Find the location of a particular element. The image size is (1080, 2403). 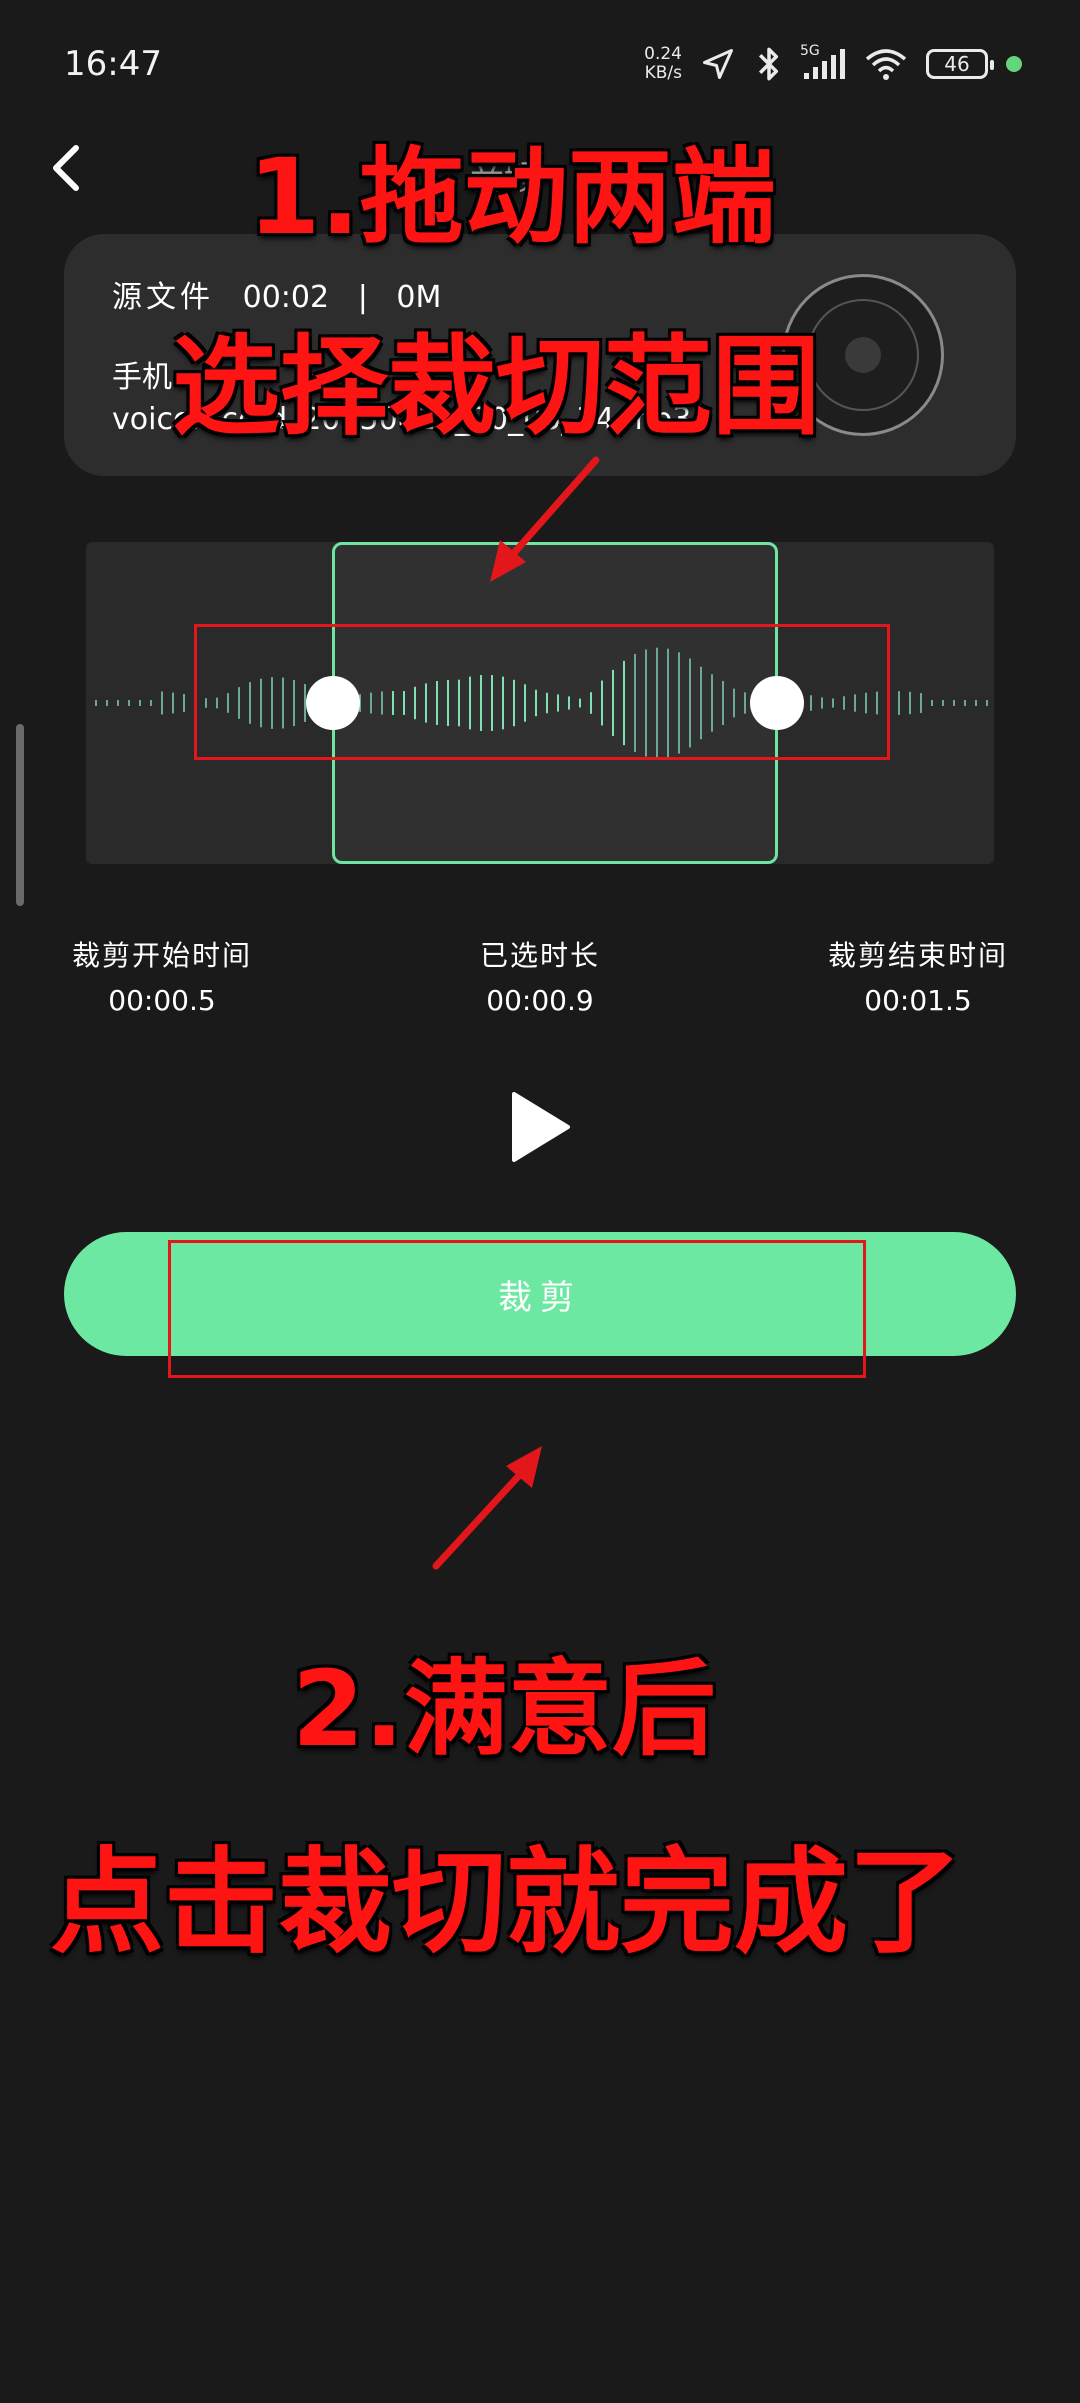

scrollbar is located at coordinates (20, 815).